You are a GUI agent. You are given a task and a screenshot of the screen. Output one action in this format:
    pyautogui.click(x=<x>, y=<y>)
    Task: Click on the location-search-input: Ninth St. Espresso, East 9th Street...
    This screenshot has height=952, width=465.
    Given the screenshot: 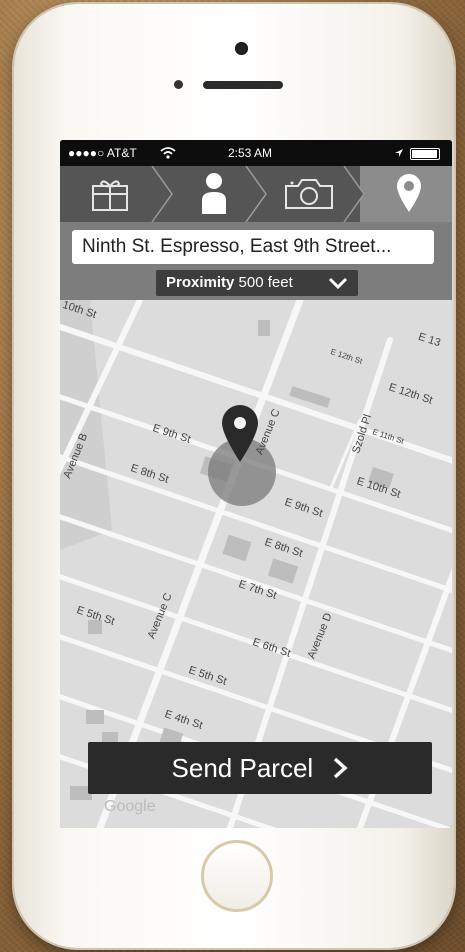 What is the action you would take?
    pyautogui.click(x=253, y=247)
    